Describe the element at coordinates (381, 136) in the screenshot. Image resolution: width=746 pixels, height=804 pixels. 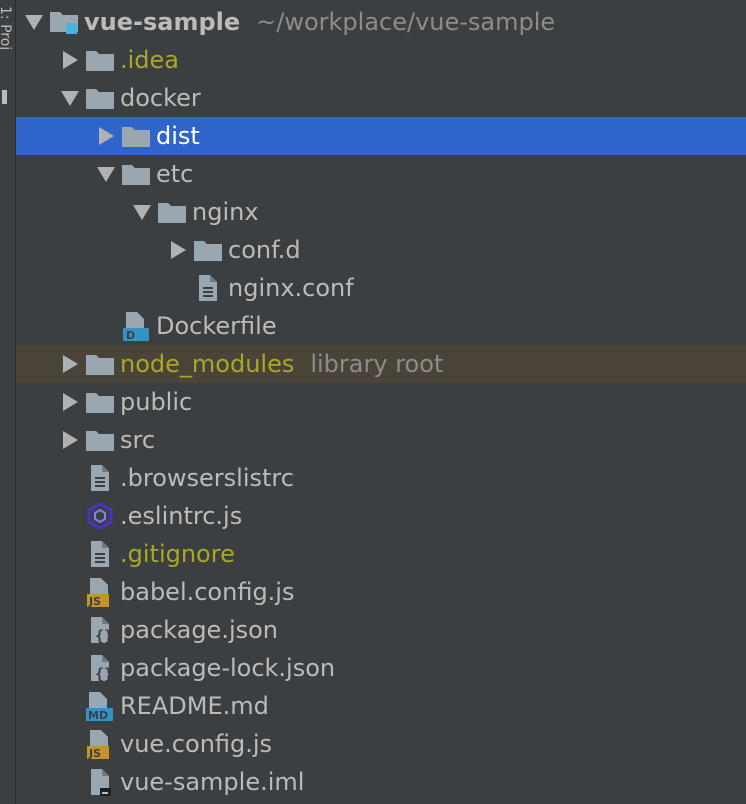
I see `tree-row-dist: dist` at that location.